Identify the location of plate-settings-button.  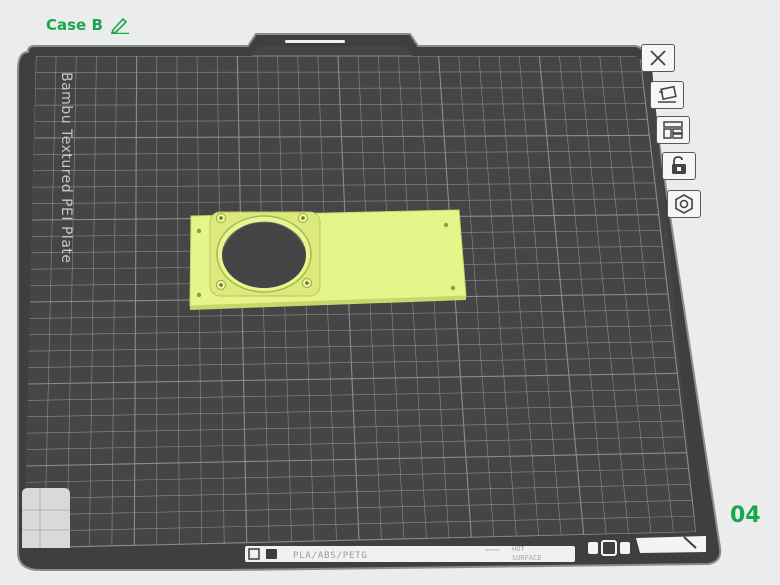
(684, 204).